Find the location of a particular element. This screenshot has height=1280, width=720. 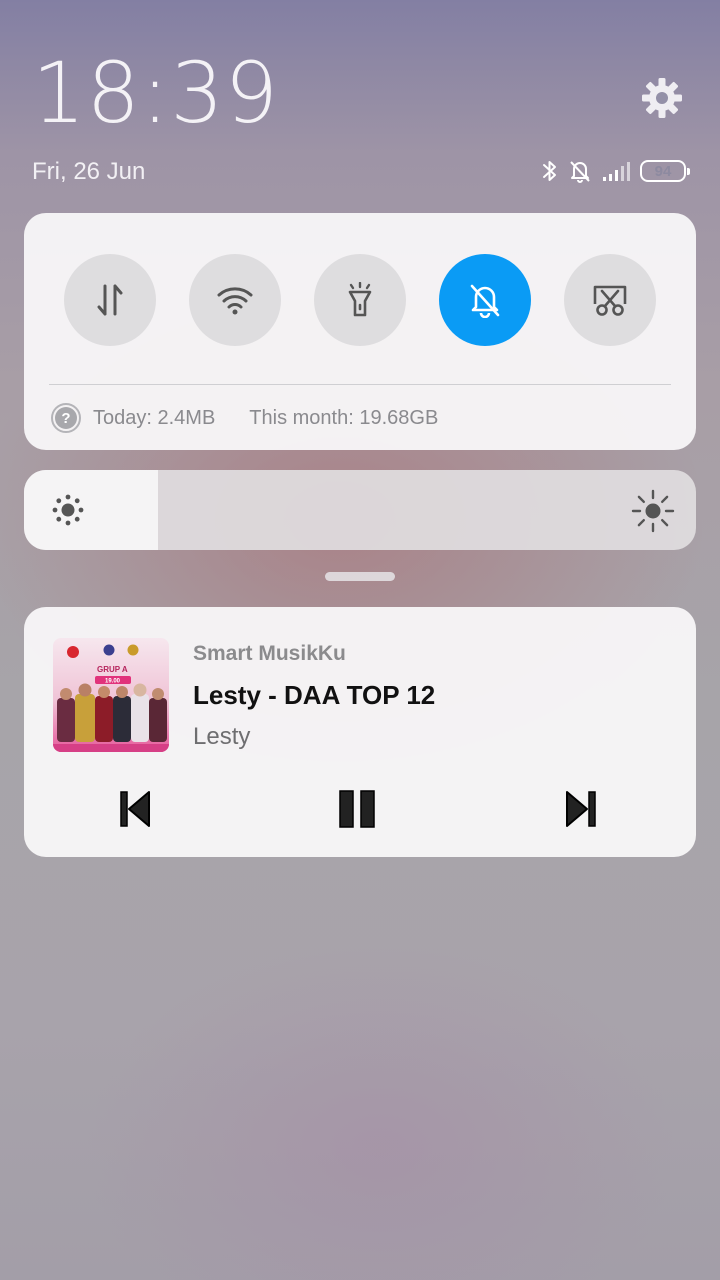

brightness-high-icon is located at coordinates (653, 511).